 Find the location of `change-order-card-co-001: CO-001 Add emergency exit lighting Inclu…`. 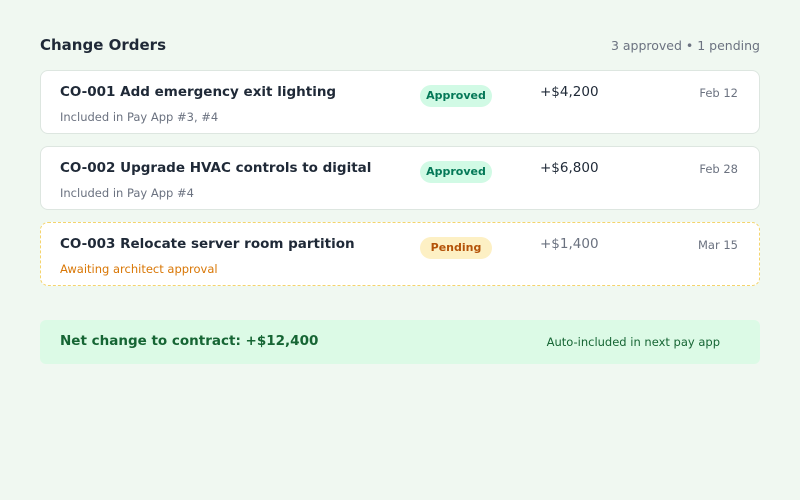

change-order-card-co-001: CO-001 Add emergency exit lighting Inclu… is located at coordinates (400, 102).